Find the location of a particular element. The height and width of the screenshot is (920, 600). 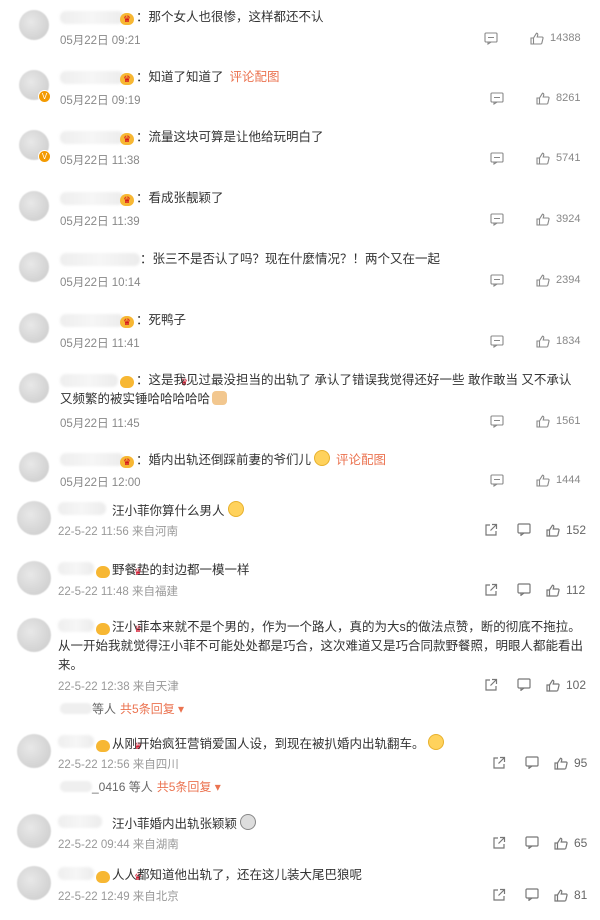

like-count: 1834 is located at coordinates (568, 341).